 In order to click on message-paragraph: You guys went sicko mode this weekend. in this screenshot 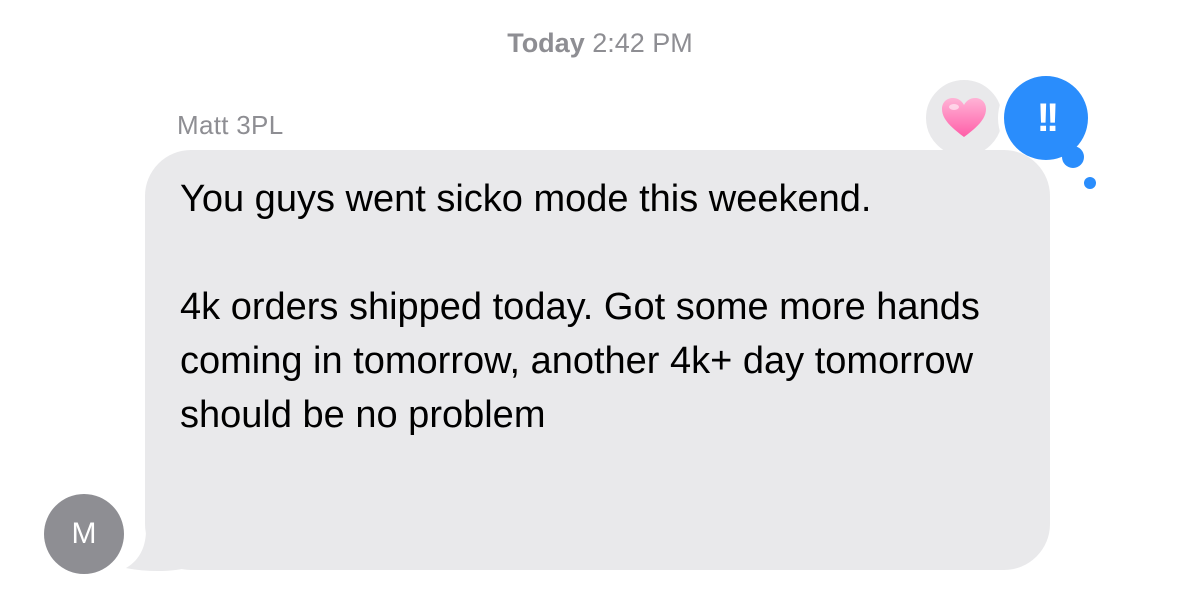, I will do `click(526, 199)`.